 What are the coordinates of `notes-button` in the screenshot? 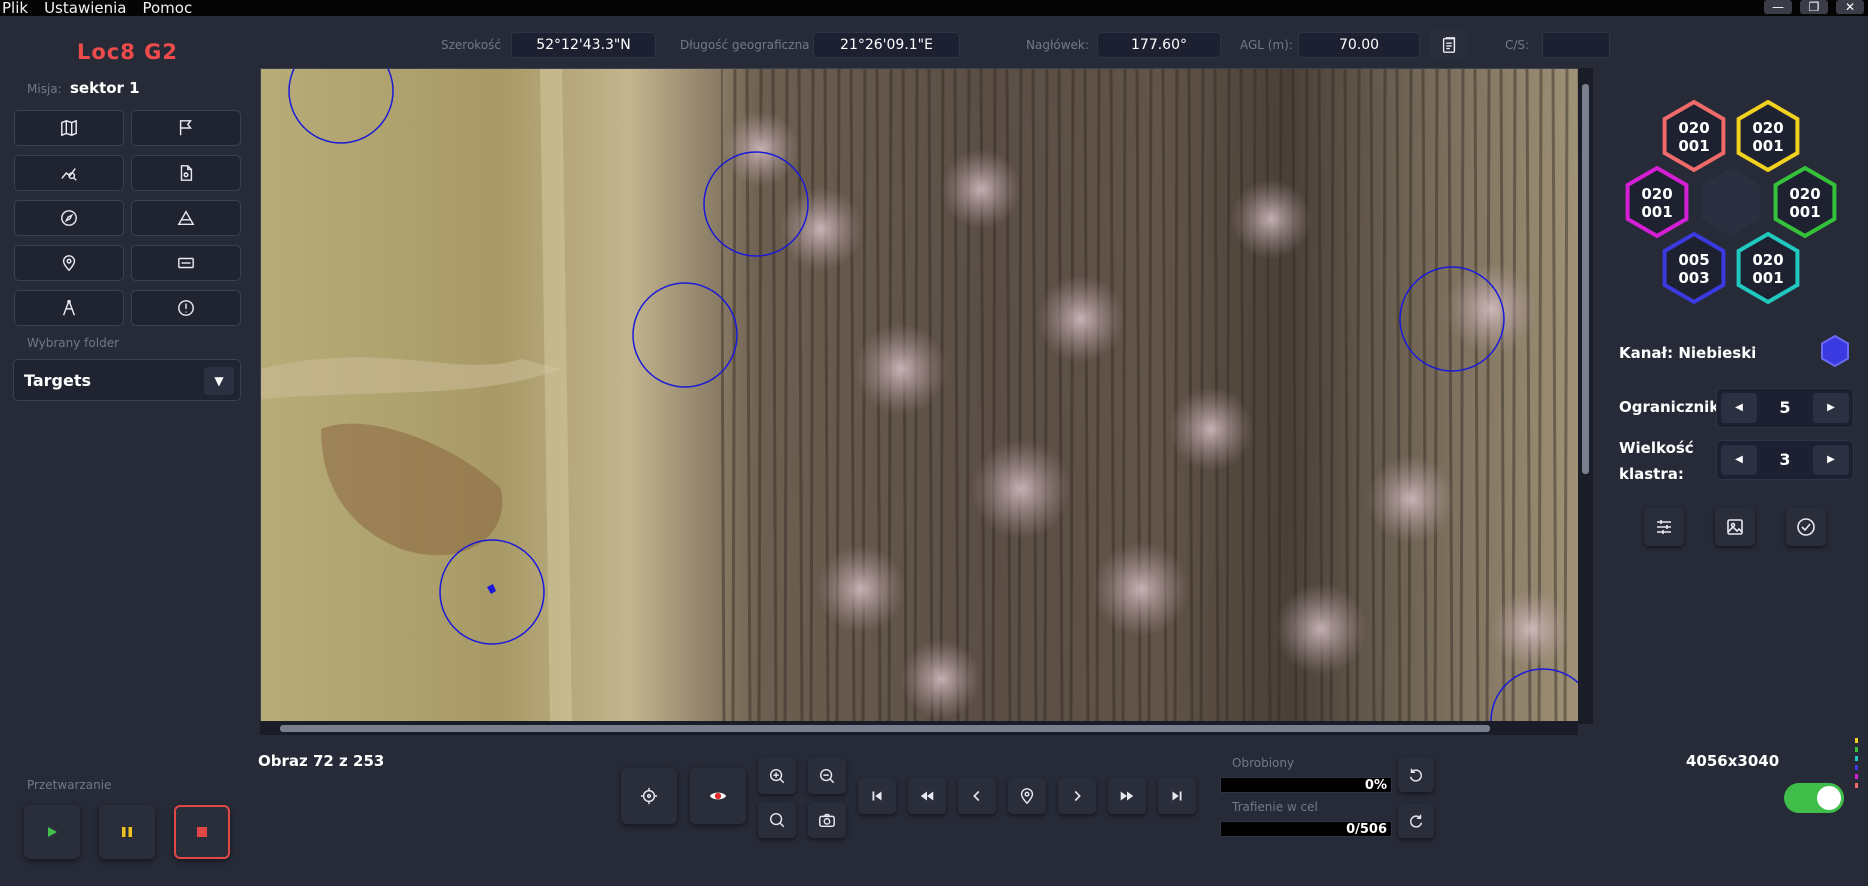 It's located at (1449, 45).